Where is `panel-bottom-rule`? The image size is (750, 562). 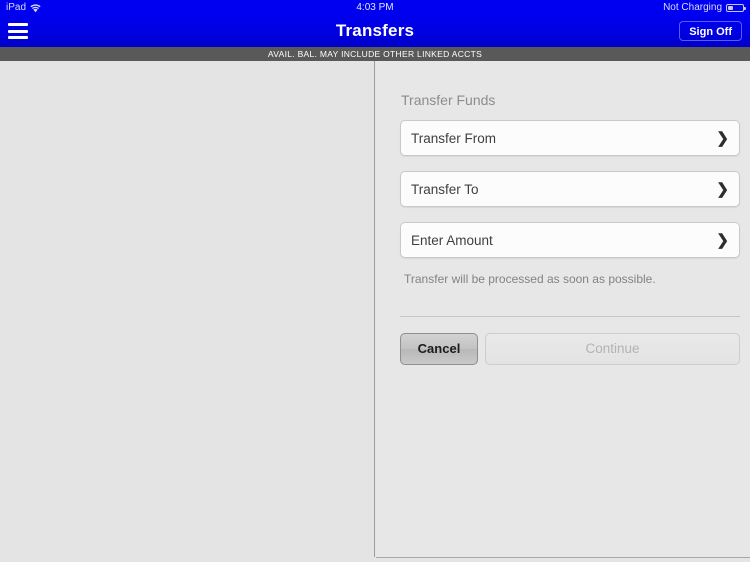
panel-bottom-rule is located at coordinates (563, 557).